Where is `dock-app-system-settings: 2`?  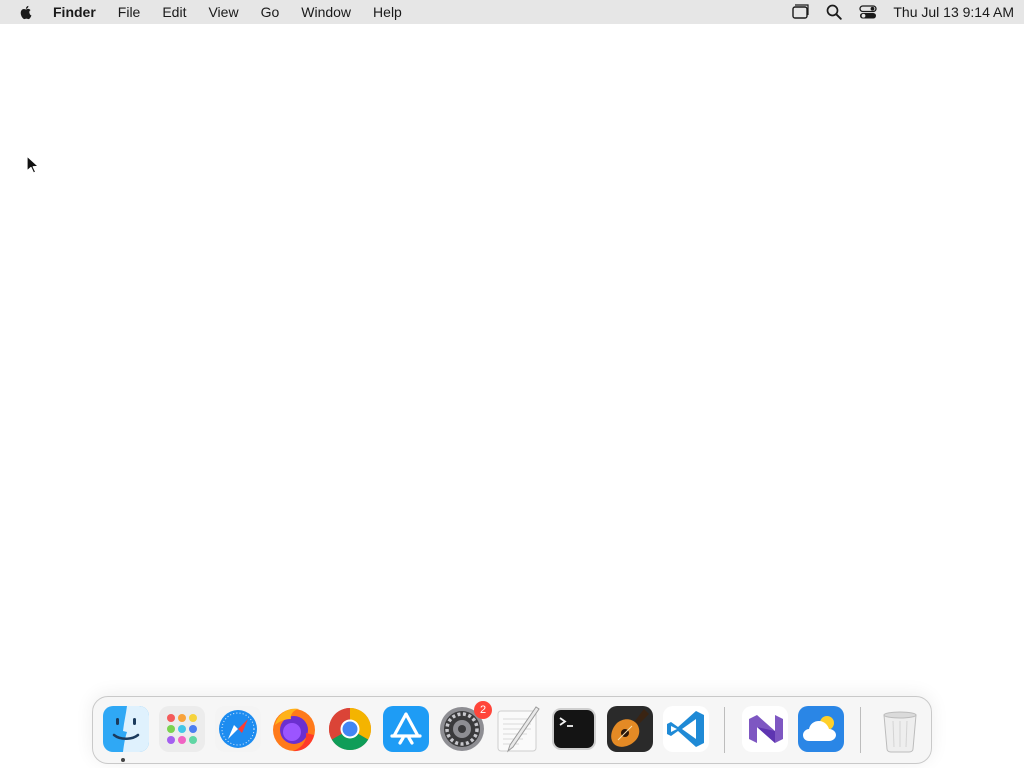 dock-app-system-settings: 2 is located at coordinates (465, 727).